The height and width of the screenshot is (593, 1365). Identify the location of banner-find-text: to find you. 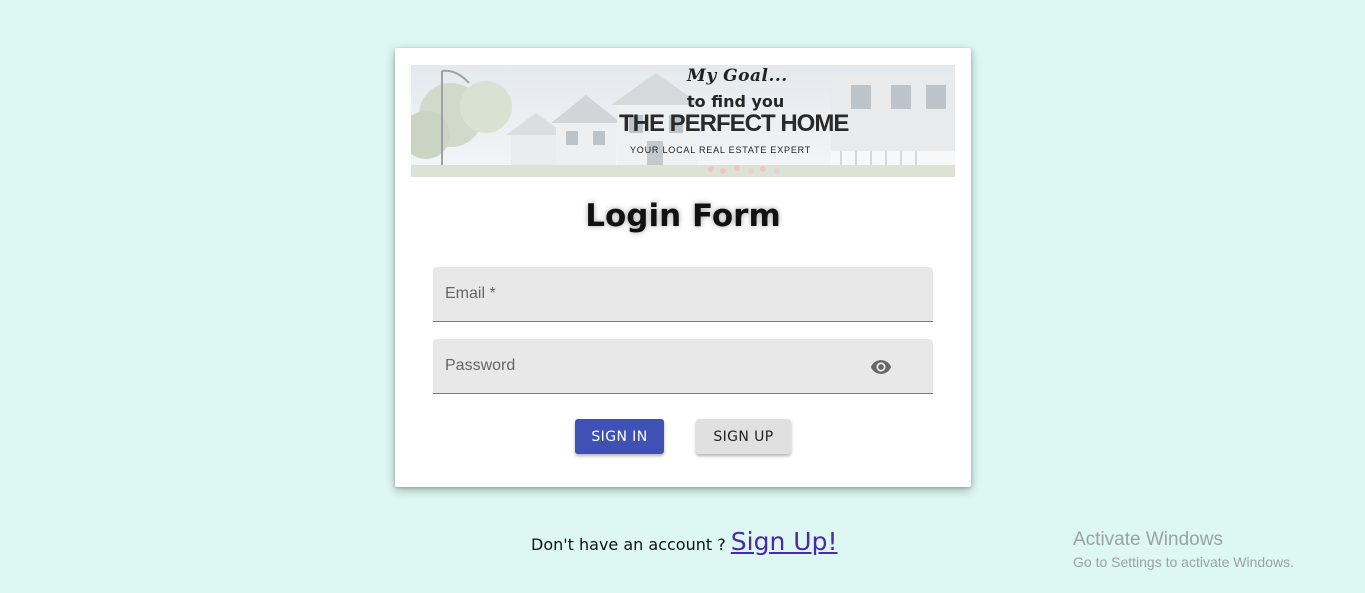
(736, 101).